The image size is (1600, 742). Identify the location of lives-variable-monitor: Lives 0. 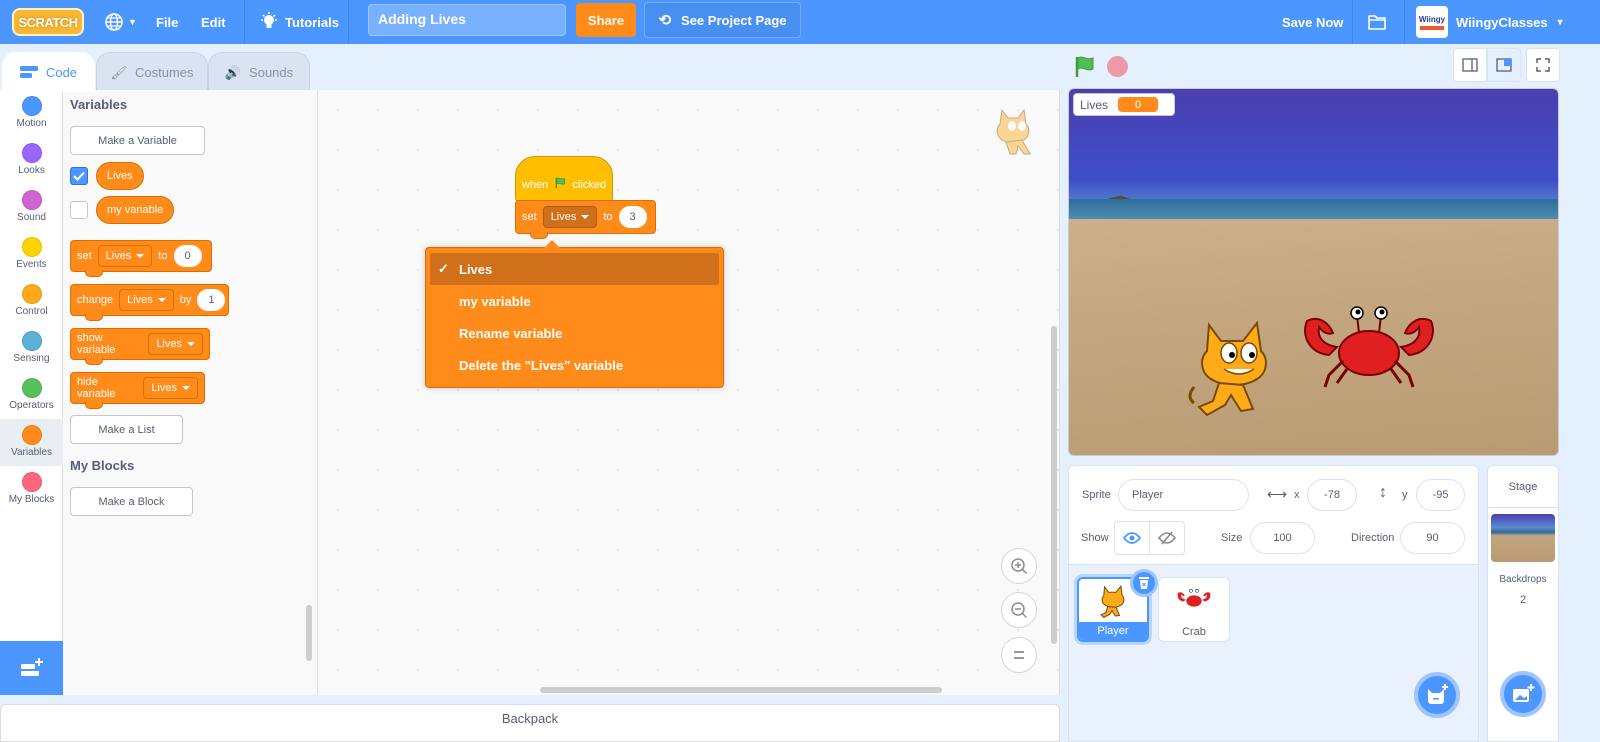
(1124, 104).